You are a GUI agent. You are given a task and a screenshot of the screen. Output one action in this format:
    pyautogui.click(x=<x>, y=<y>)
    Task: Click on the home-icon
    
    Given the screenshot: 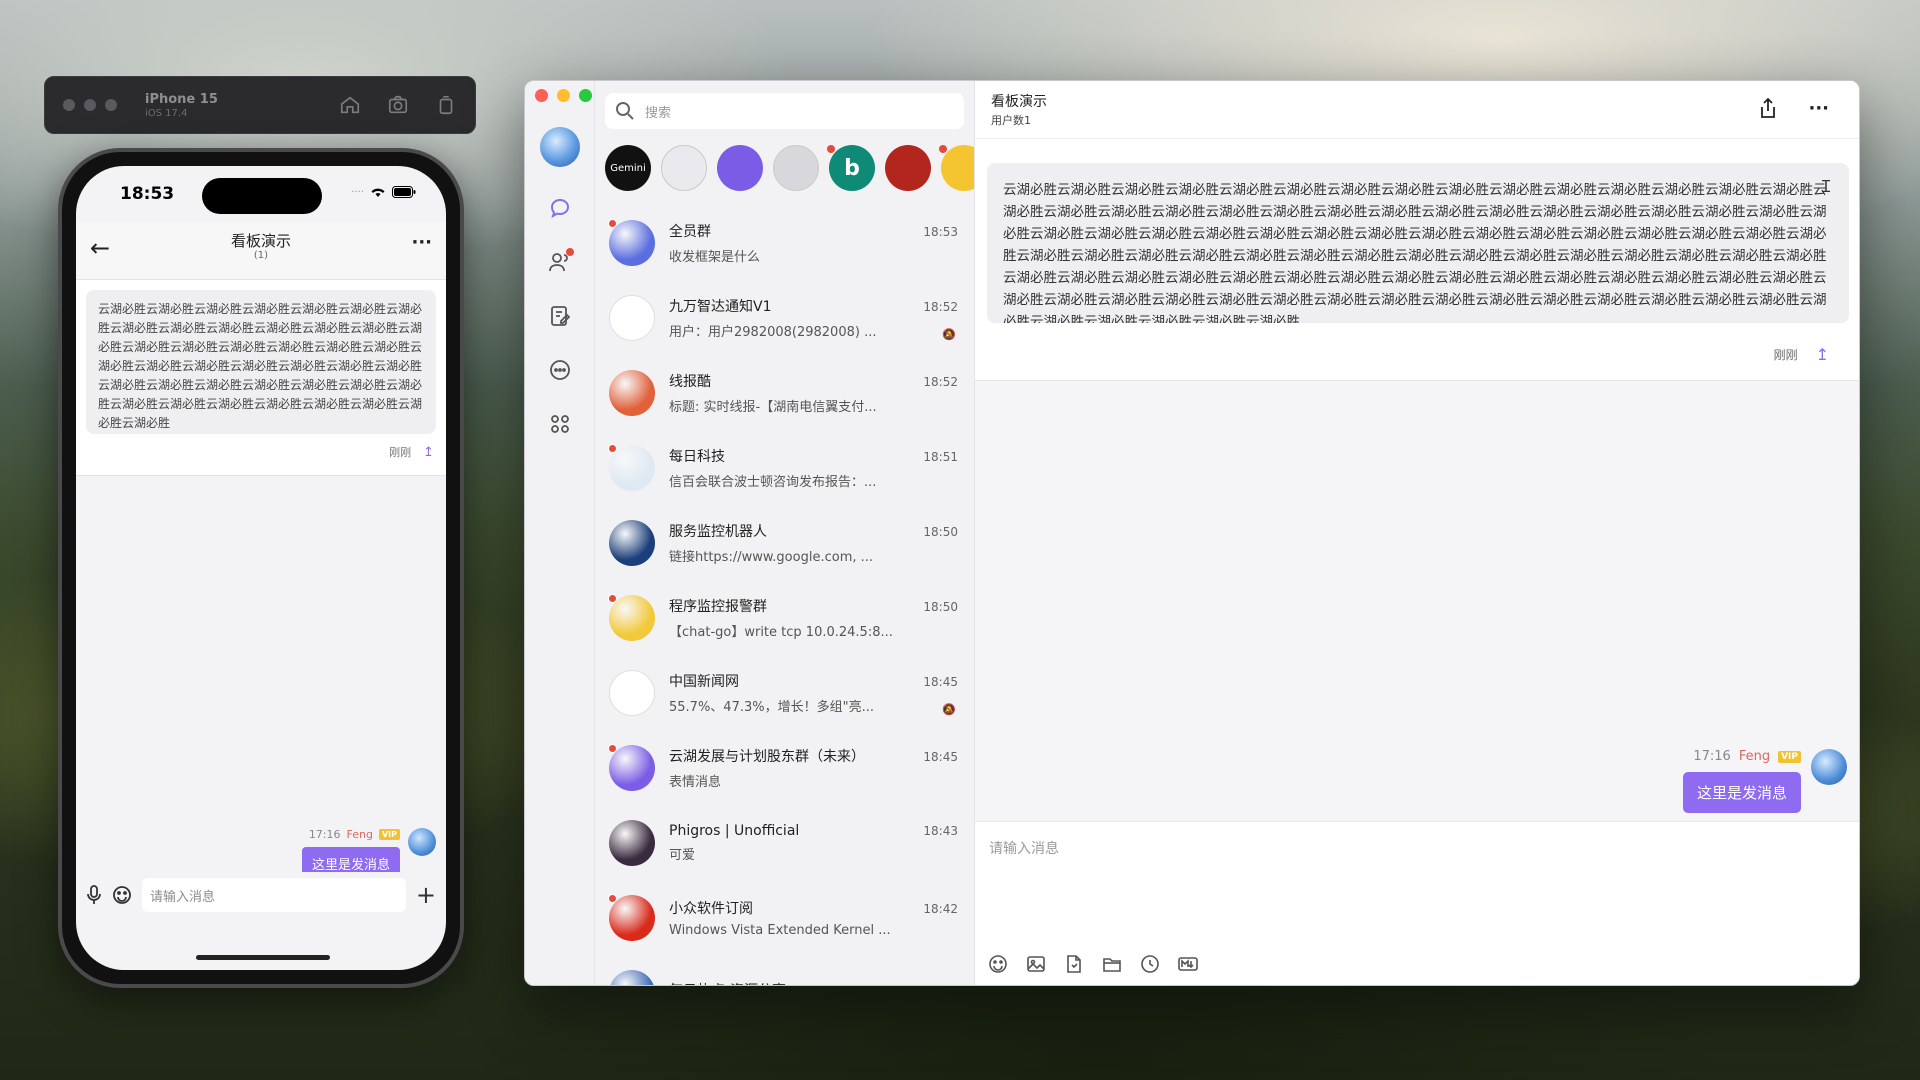 What is the action you would take?
    pyautogui.click(x=350, y=105)
    